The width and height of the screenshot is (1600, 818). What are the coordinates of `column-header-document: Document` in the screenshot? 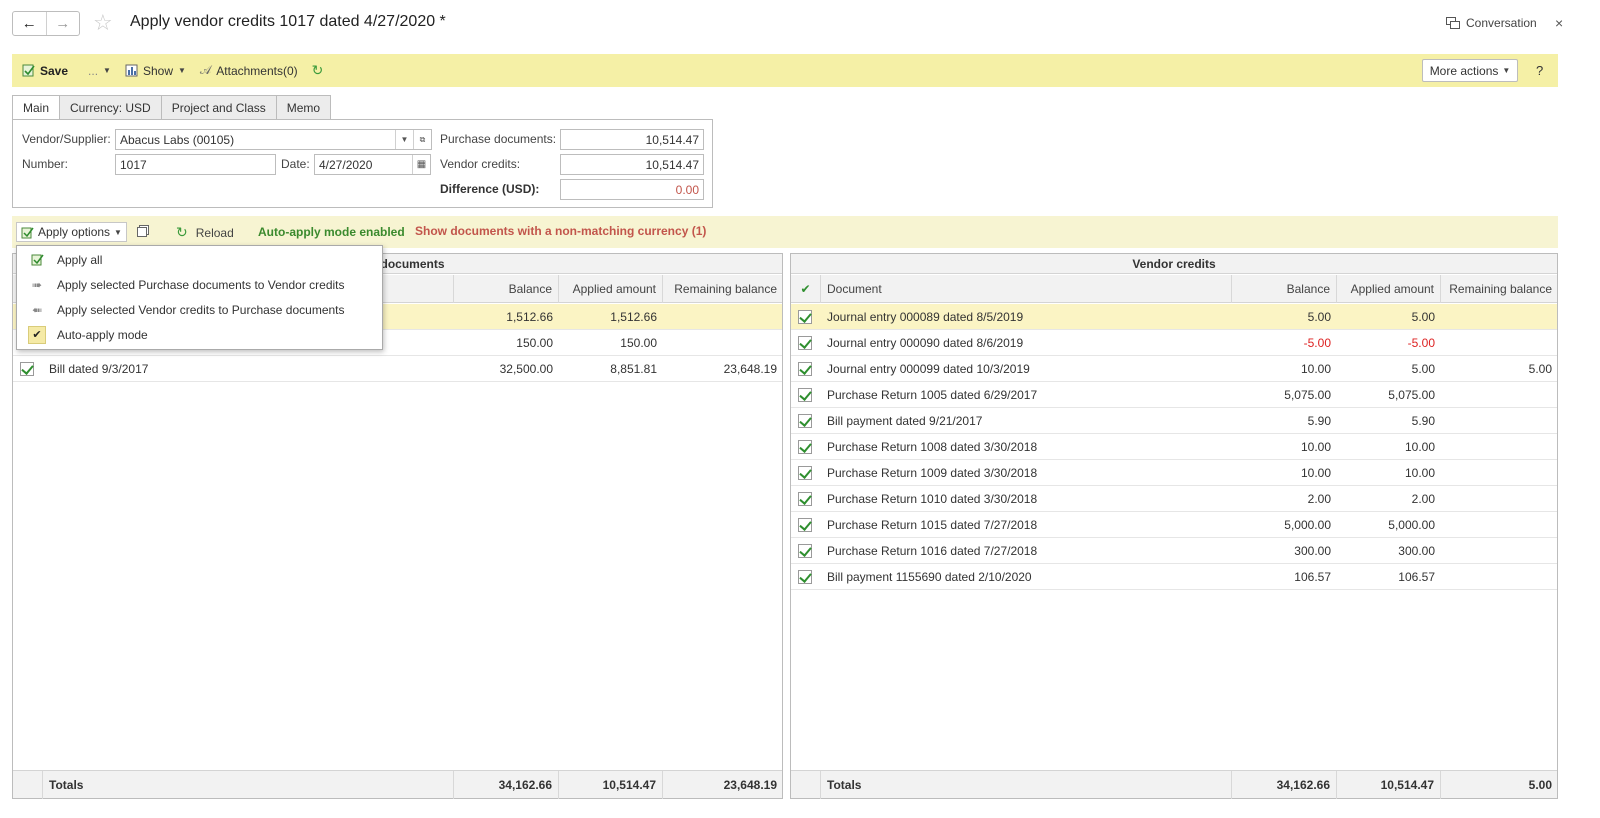 It's located at (1026, 289).